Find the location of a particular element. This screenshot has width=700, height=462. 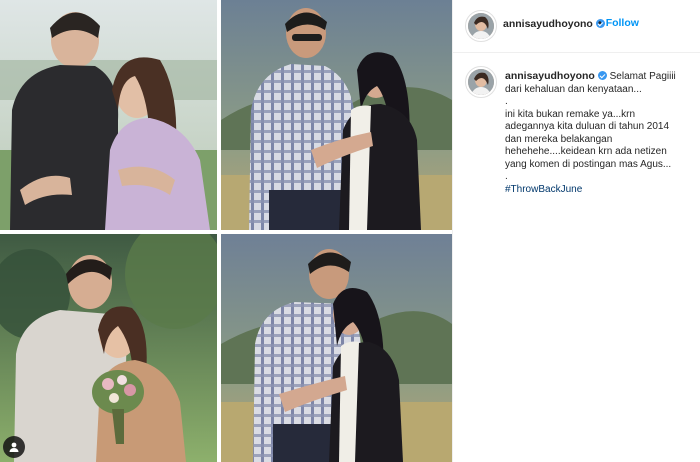

caption-verified-badge-icon is located at coordinates (602, 75).